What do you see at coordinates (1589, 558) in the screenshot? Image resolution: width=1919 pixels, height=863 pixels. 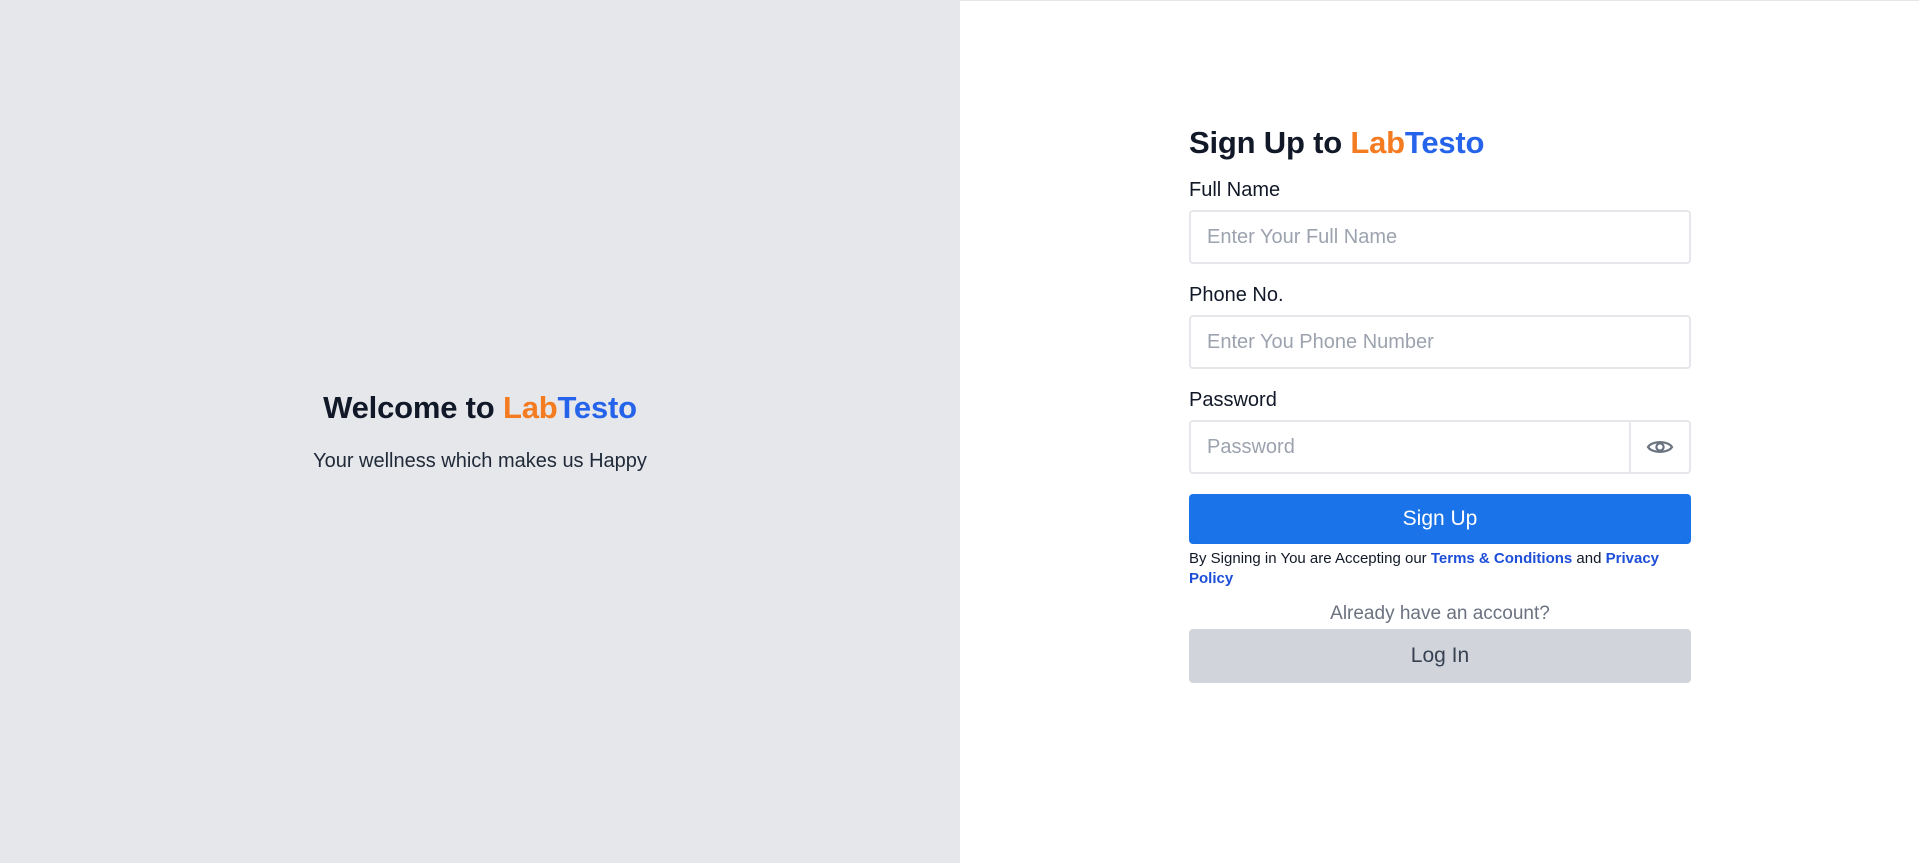 I see `terms-middle: and` at bounding box center [1589, 558].